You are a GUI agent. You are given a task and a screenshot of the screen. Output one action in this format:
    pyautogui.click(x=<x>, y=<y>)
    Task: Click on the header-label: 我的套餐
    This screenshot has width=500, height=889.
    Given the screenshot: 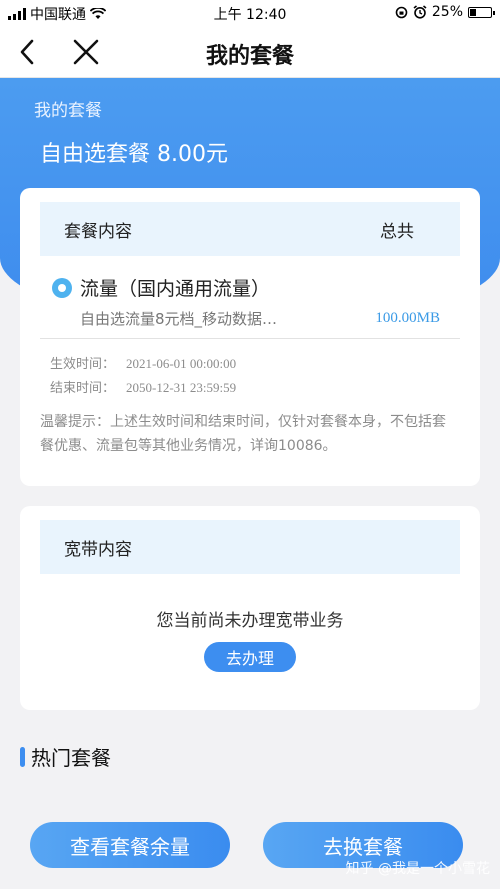 What is the action you would take?
    pyautogui.click(x=68, y=111)
    